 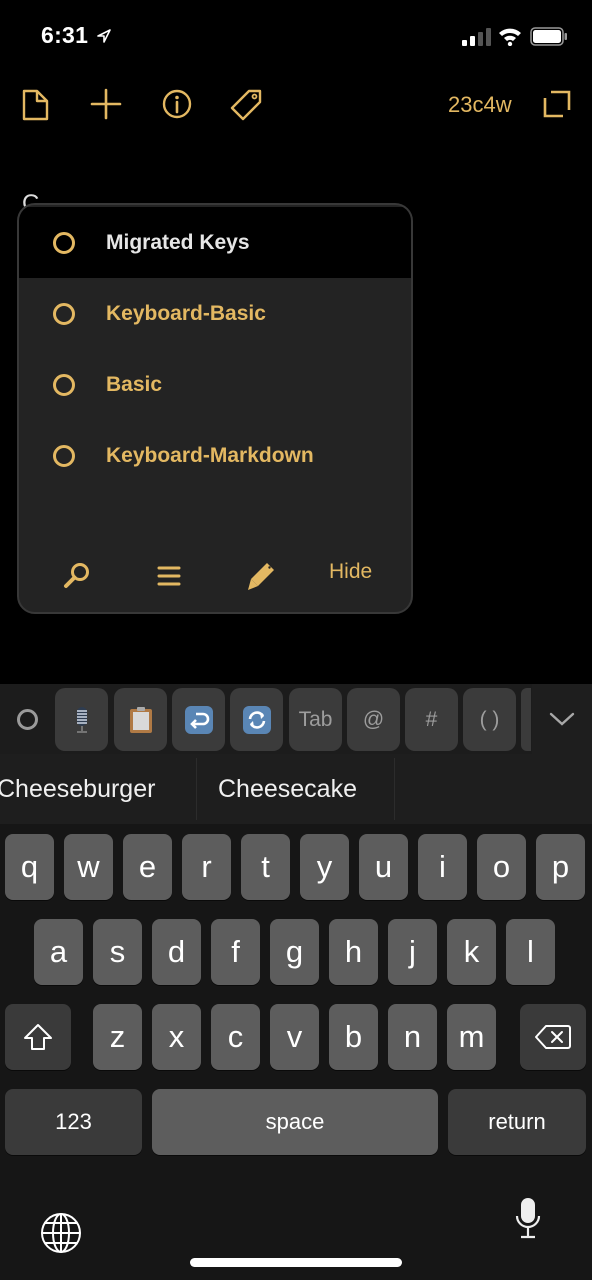 I want to click on key-m: m, so click(x=471, y=1037).